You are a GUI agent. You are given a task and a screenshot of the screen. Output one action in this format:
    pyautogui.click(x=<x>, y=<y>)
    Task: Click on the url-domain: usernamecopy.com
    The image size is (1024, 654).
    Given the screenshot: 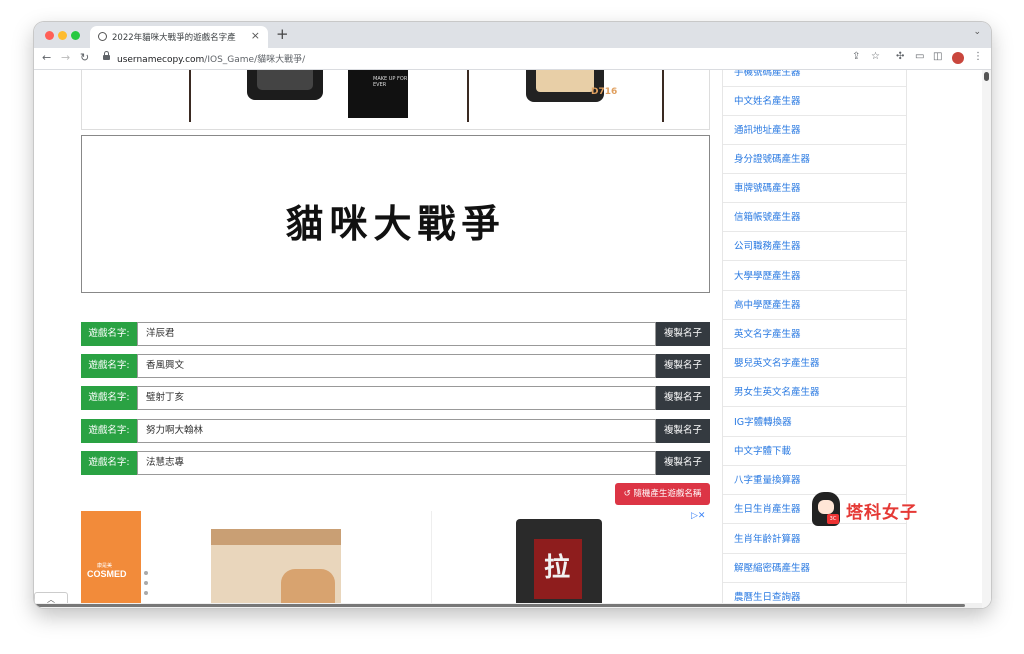 What is the action you would take?
    pyautogui.click(x=161, y=60)
    